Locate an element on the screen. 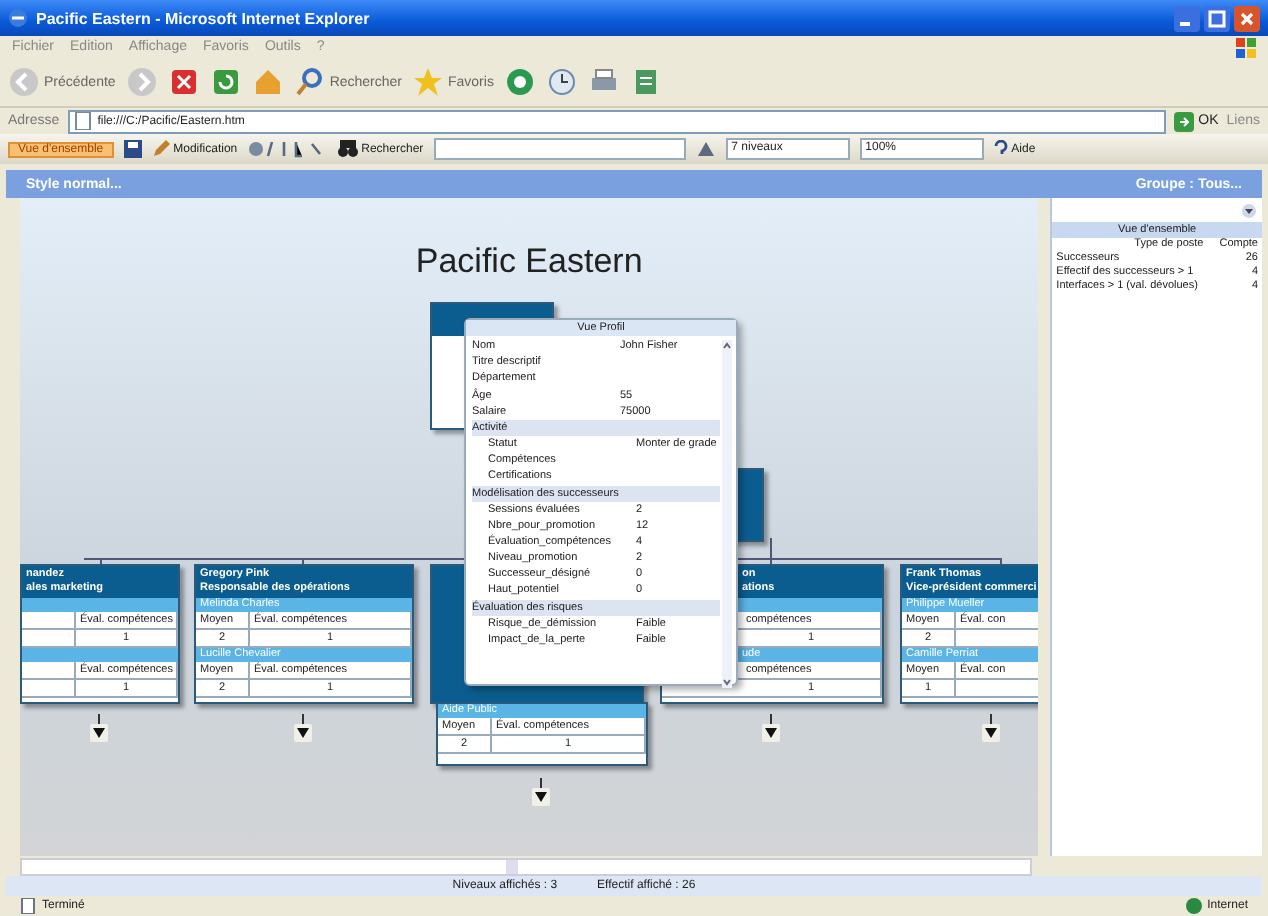 This screenshot has height=916, width=1268. search-icon is located at coordinates (309, 82).